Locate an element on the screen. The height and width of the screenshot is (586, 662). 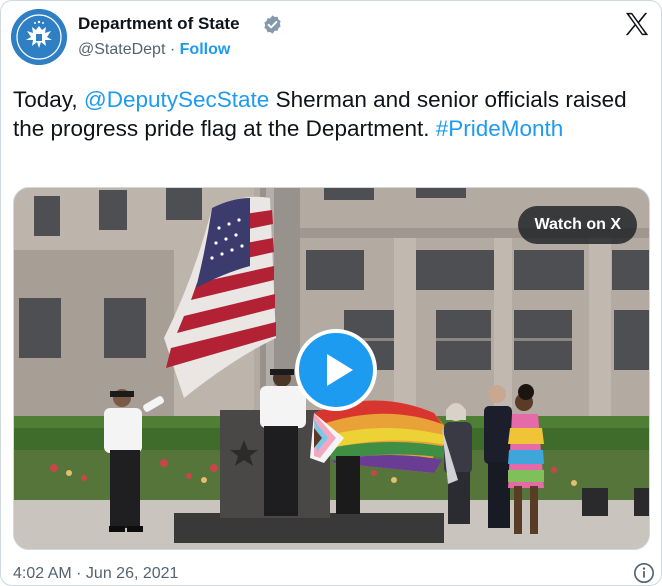
tweet-timestamp: 4:02 AM · Jun 26, 2021 is located at coordinates (95, 574).